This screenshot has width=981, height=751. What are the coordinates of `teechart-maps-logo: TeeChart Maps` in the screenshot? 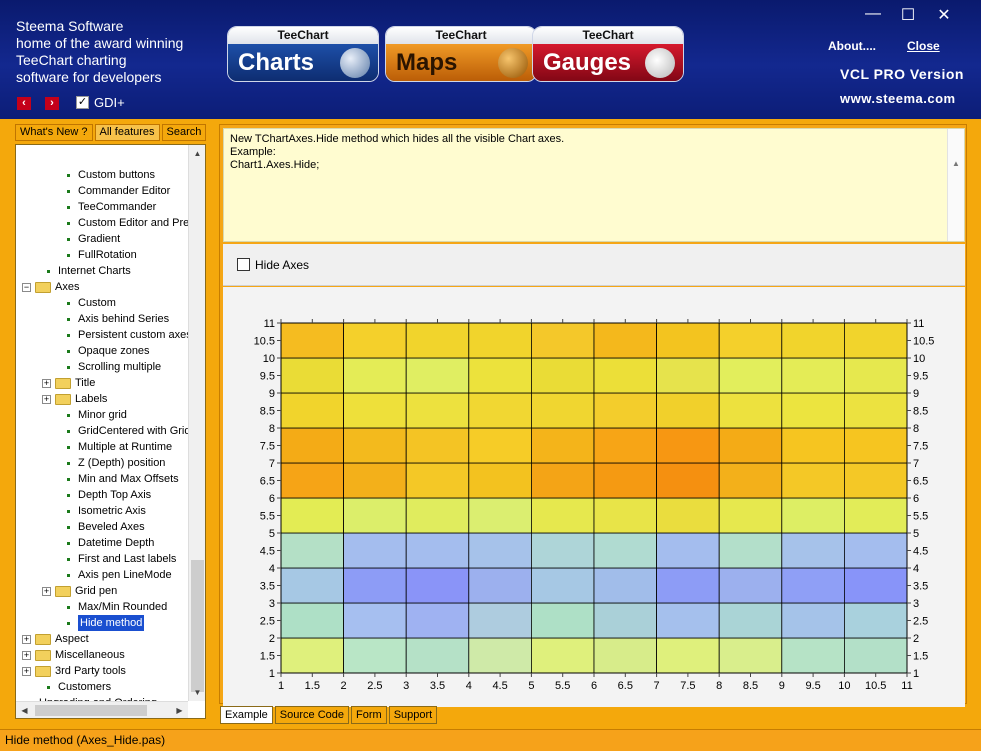 It's located at (461, 54).